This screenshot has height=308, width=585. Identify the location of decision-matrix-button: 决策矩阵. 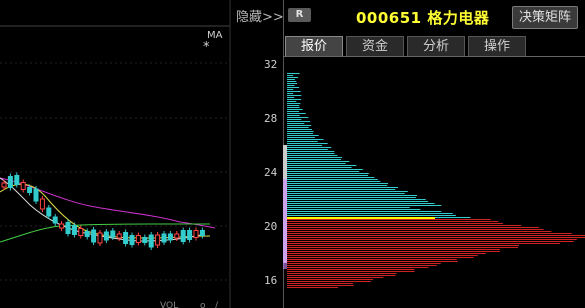
(545, 17).